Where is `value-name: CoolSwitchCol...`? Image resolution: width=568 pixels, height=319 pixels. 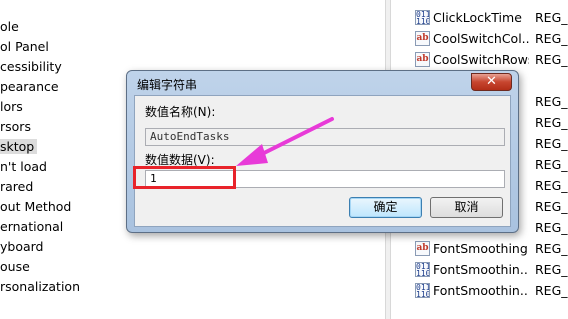
value-name: CoolSwitchCol... is located at coordinates (481, 38).